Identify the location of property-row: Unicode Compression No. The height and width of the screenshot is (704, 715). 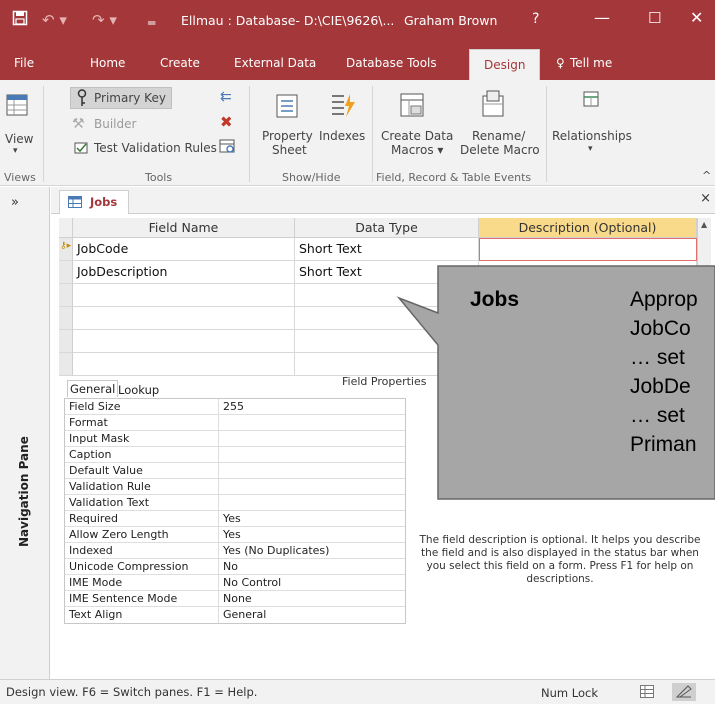
(235, 567).